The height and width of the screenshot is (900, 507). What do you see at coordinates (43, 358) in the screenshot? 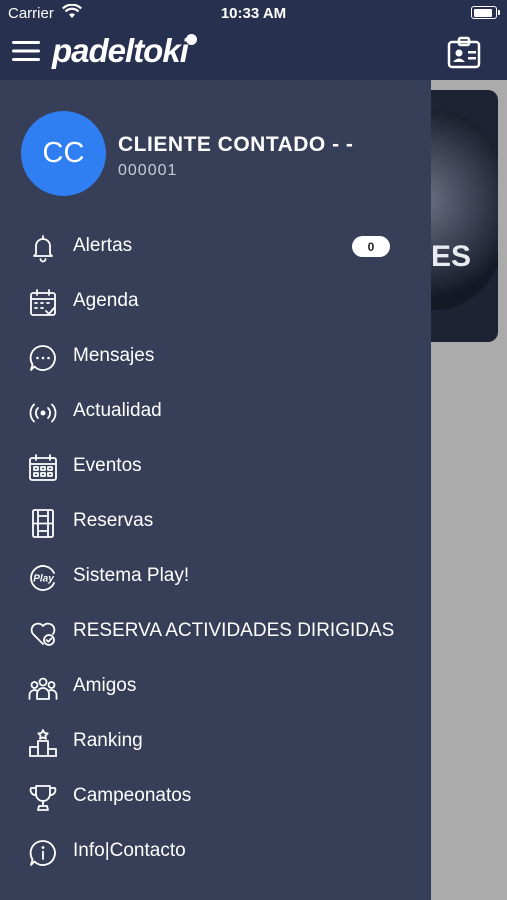
I see `chat-bubble-icon` at bounding box center [43, 358].